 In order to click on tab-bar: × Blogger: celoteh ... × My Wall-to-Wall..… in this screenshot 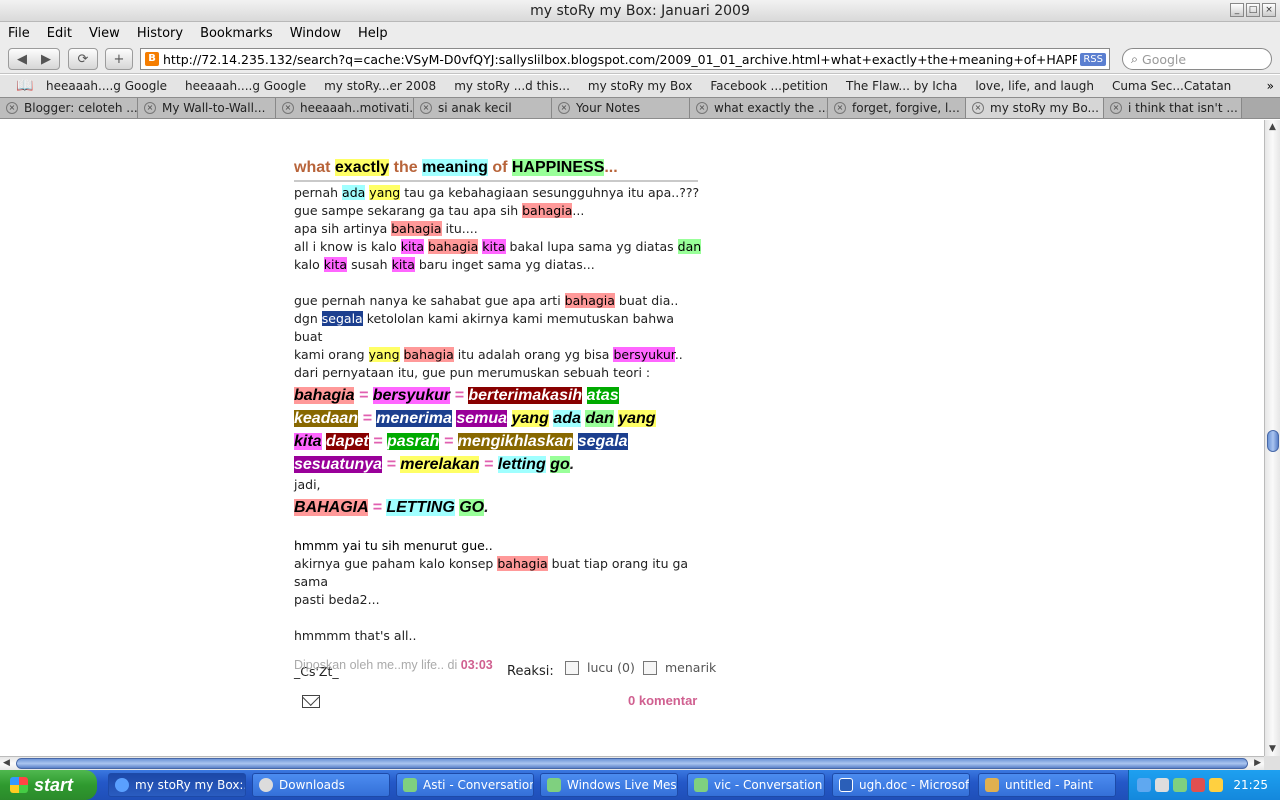, I will do `click(640, 108)`.